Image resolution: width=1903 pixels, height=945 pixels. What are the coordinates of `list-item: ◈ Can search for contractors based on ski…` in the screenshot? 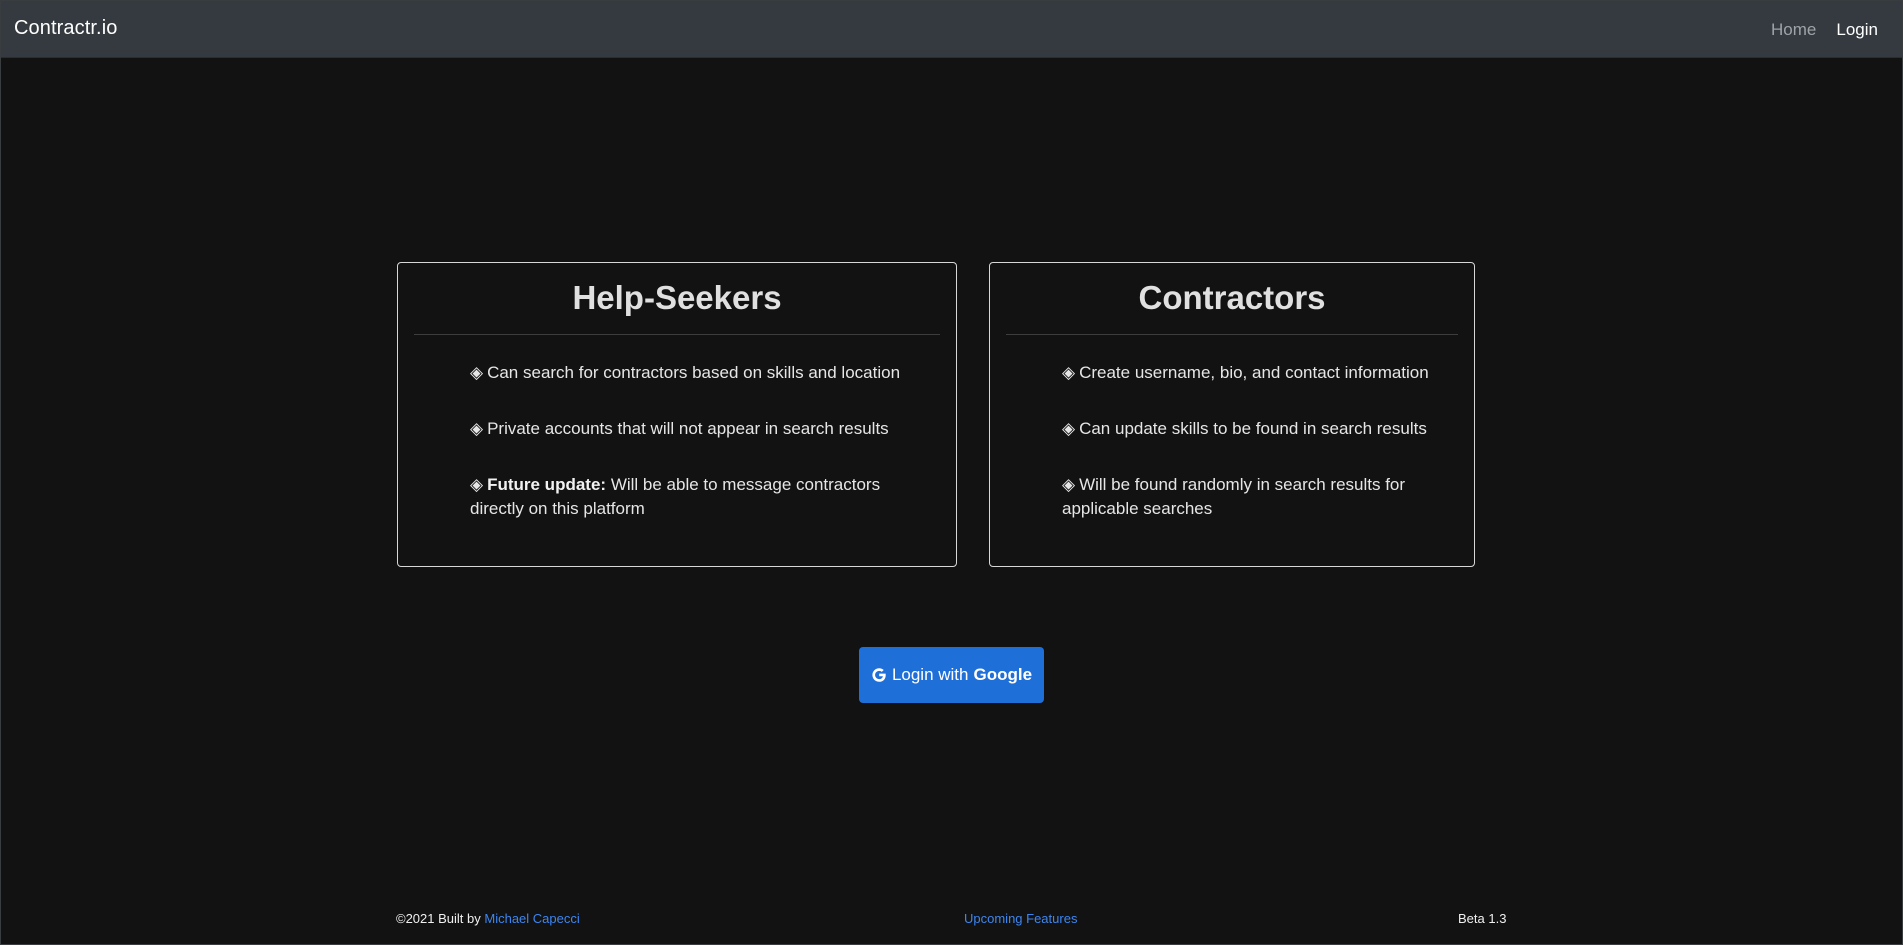 It's located at (699, 373).